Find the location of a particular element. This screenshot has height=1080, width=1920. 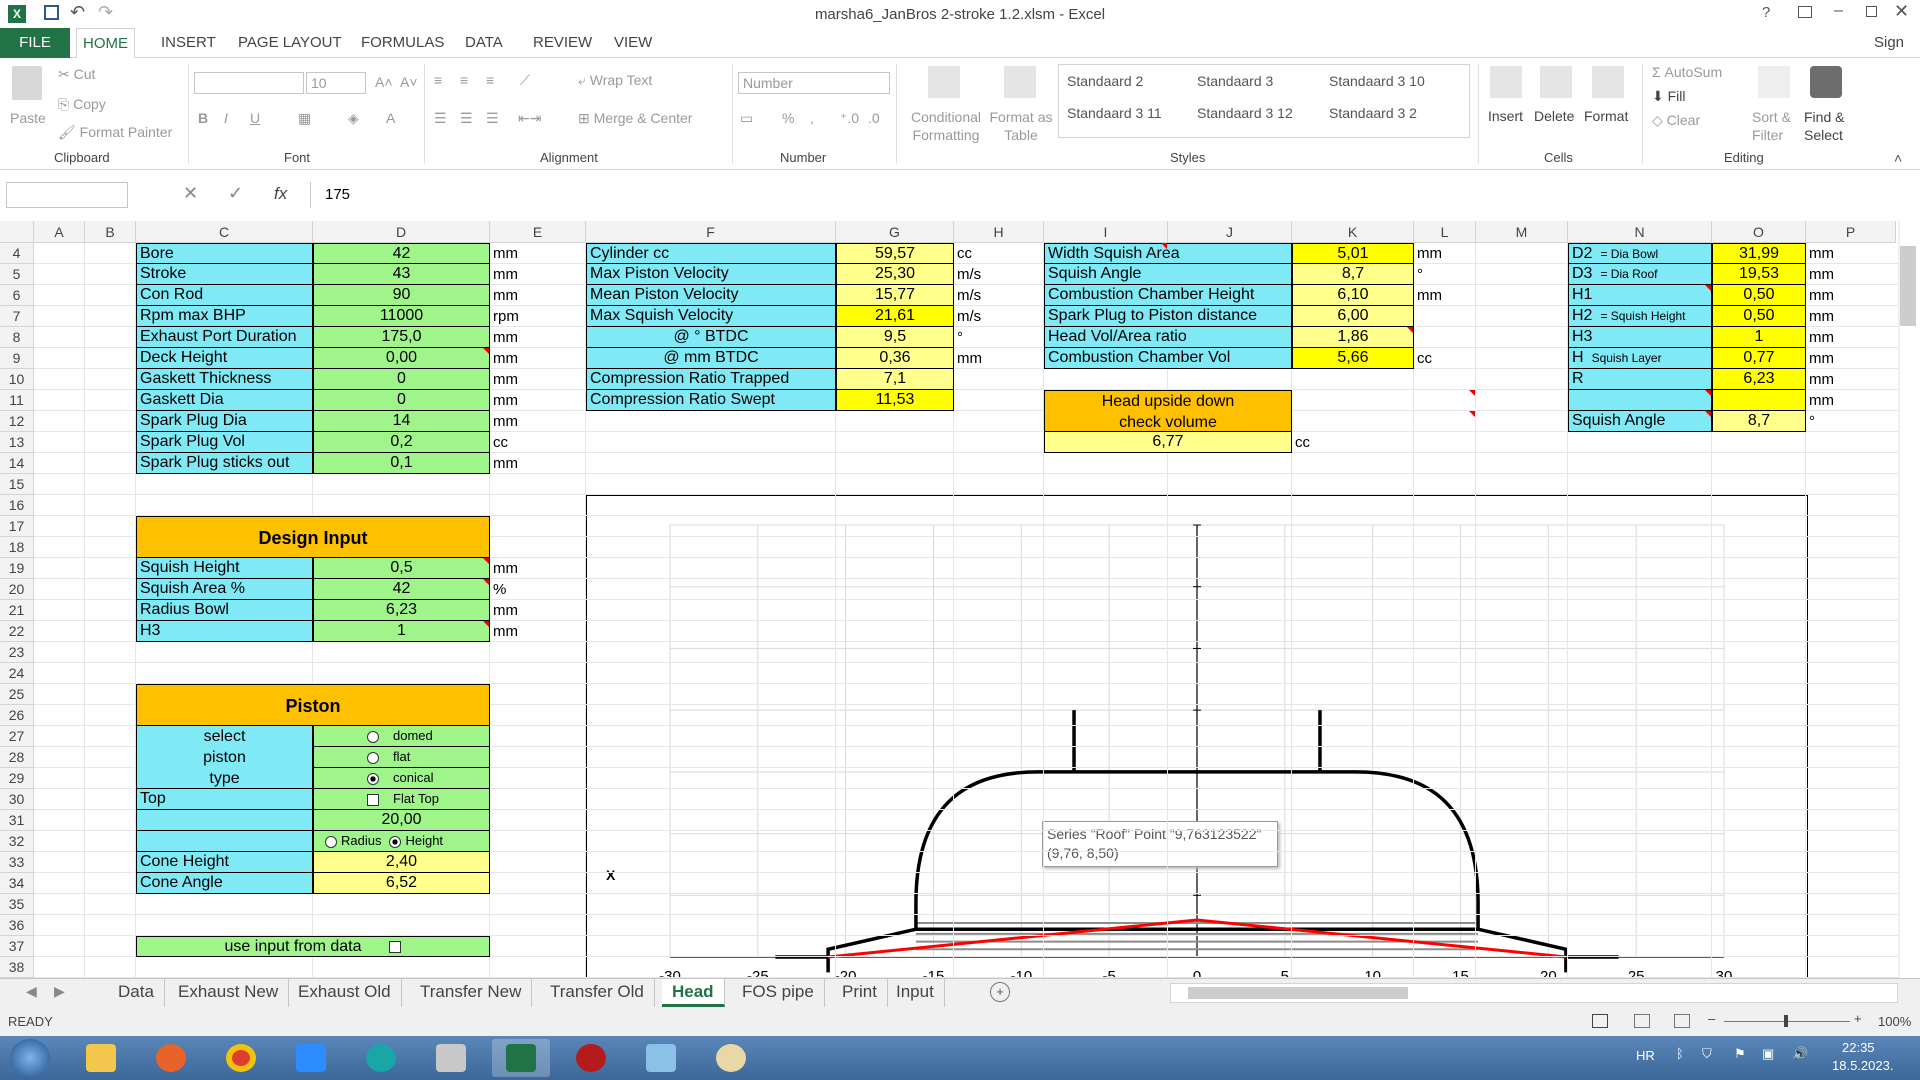

dimension-label: D2 = Dia Bowl is located at coordinates (1640, 253).